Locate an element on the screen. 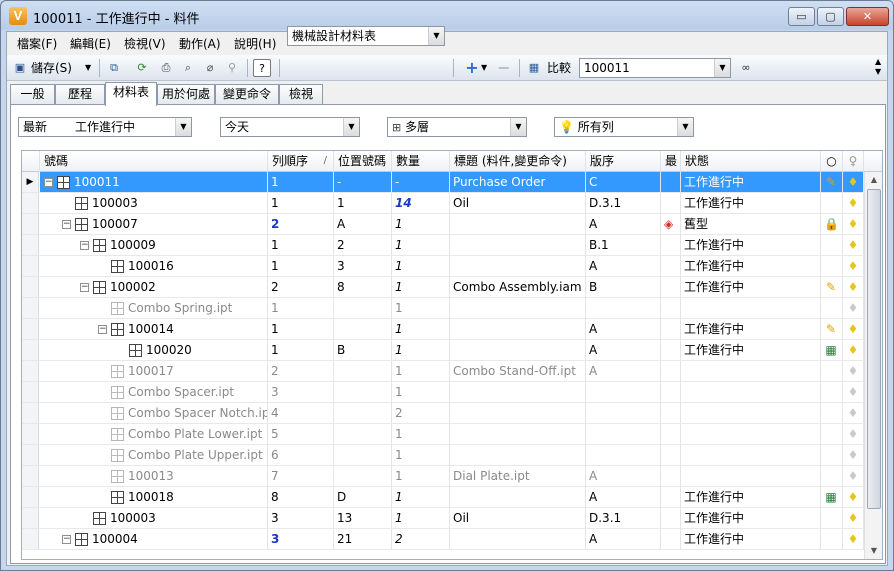 This screenshot has height=571, width=894. table-row: 100003 1 1 14 Oil D.3.1 工作進行中 ♦ is located at coordinates (443, 203).